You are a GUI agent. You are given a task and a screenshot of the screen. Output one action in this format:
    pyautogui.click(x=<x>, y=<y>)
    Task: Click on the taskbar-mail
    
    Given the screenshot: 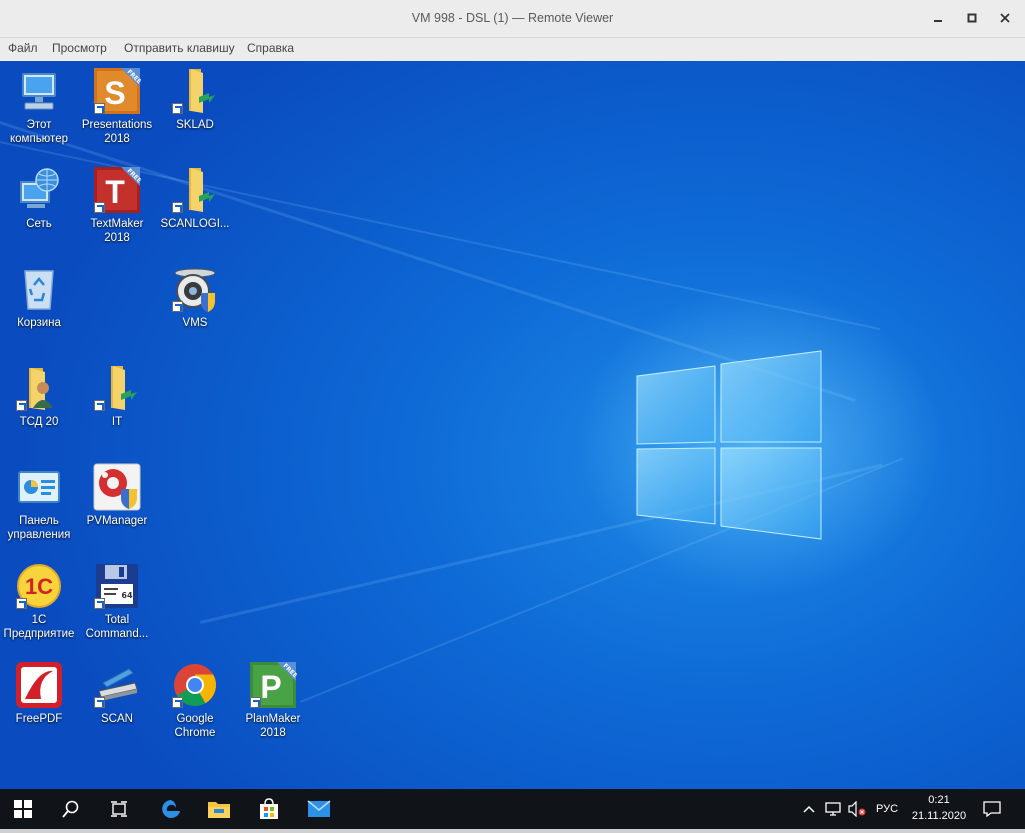 What is the action you would take?
    pyautogui.click(x=319, y=809)
    